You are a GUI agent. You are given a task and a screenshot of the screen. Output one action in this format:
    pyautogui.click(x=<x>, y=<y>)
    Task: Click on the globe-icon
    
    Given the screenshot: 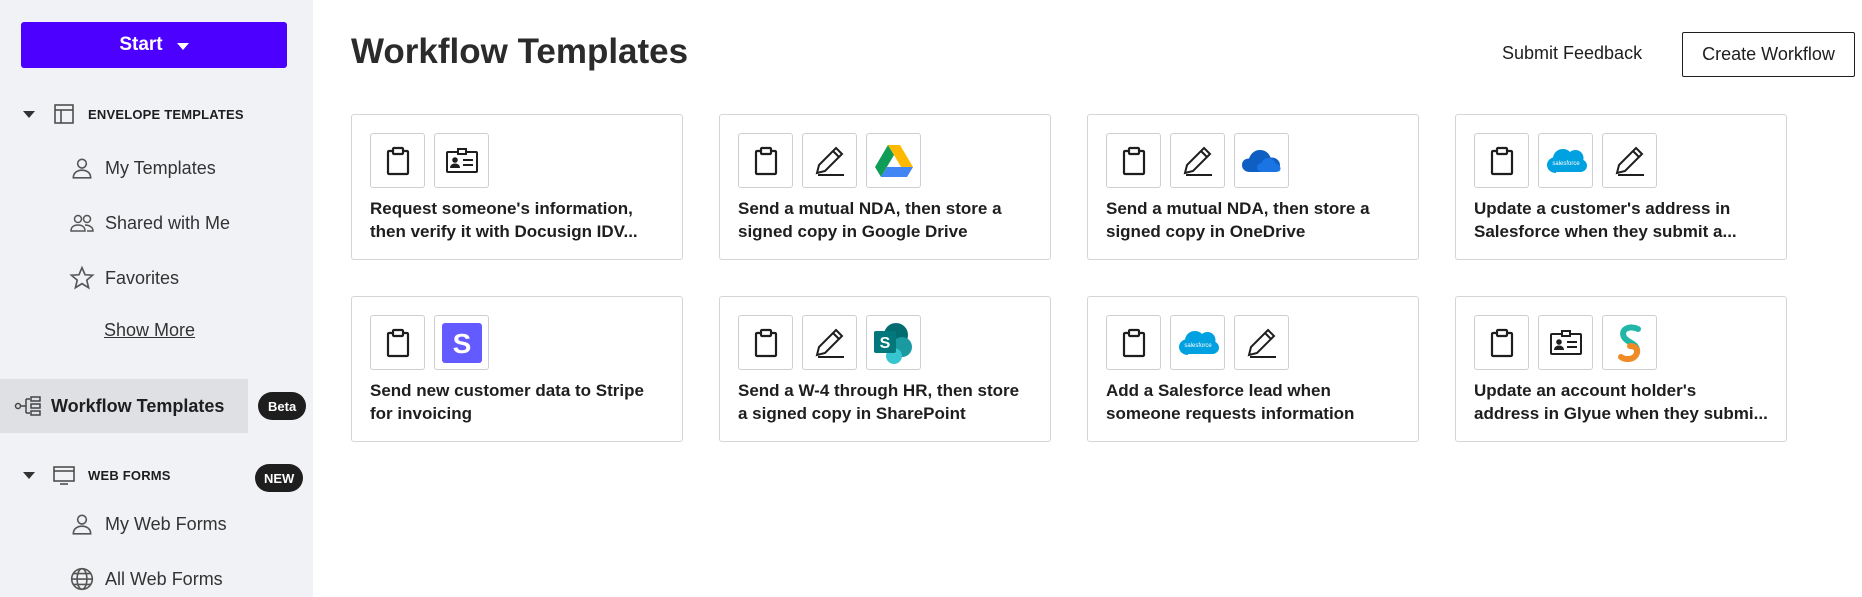 What is the action you would take?
    pyautogui.click(x=82, y=579)
    